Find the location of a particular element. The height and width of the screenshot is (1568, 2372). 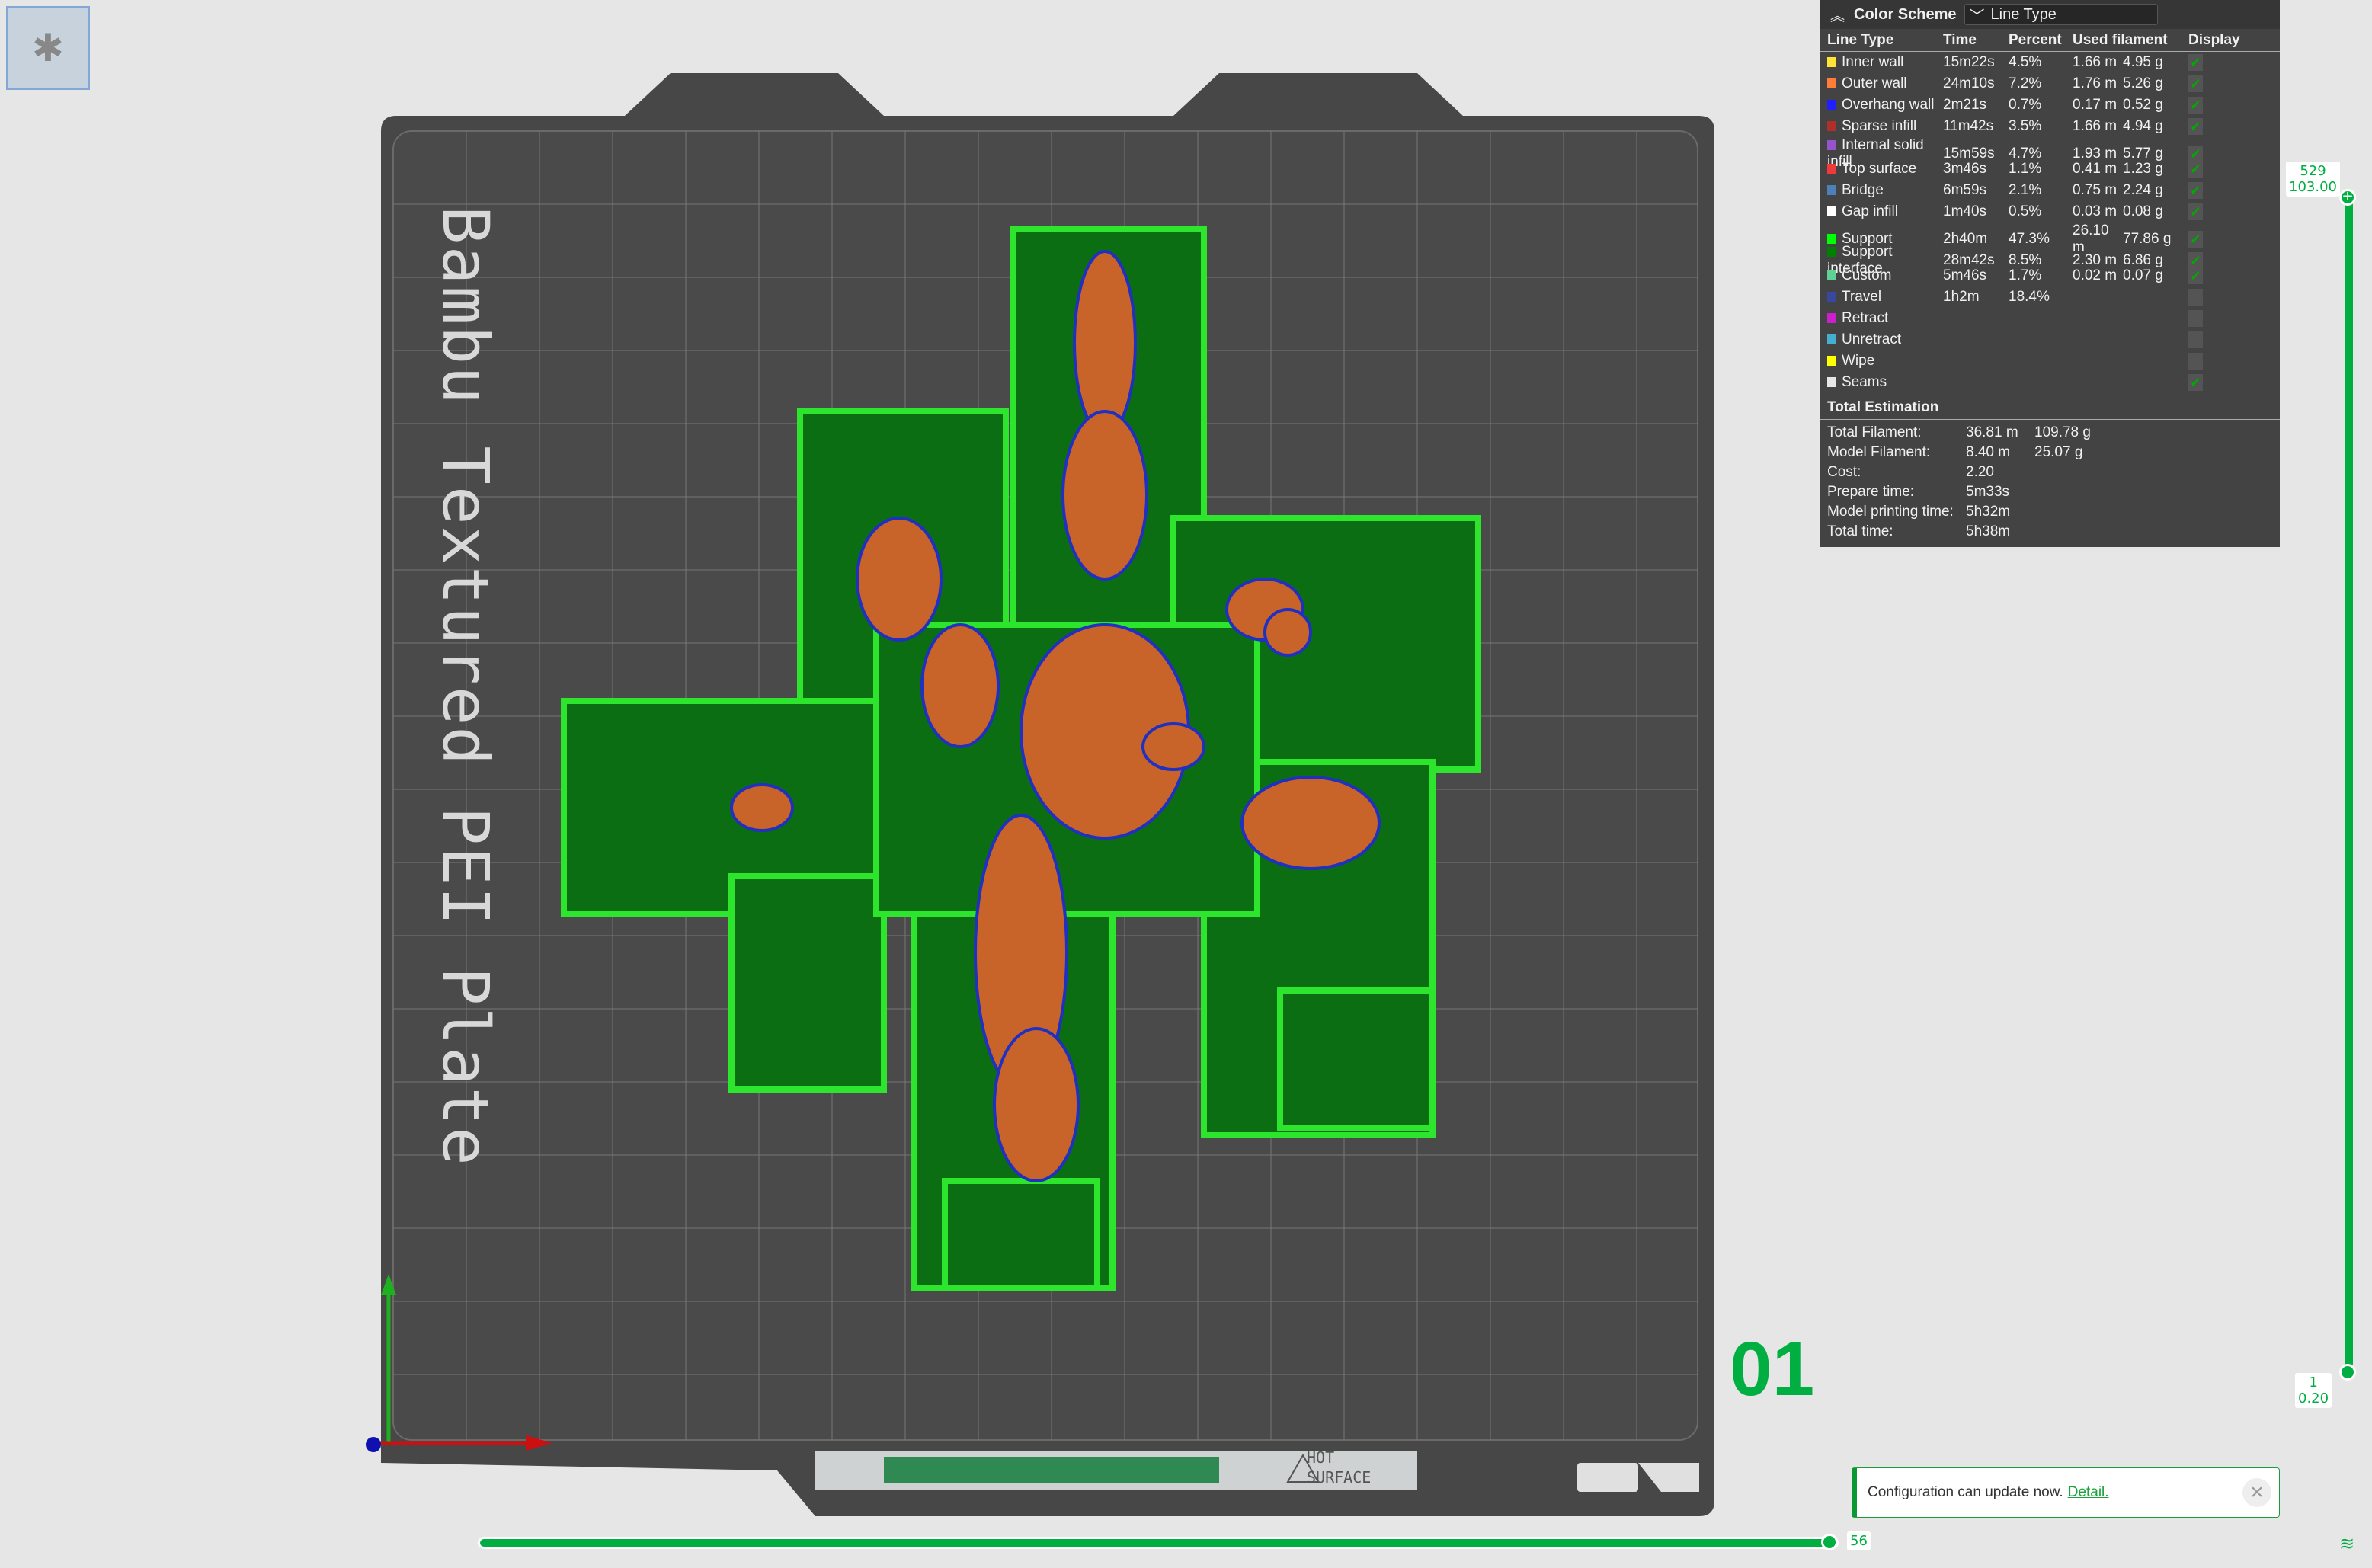

origin-marker is located at coordinates (373, 1444).